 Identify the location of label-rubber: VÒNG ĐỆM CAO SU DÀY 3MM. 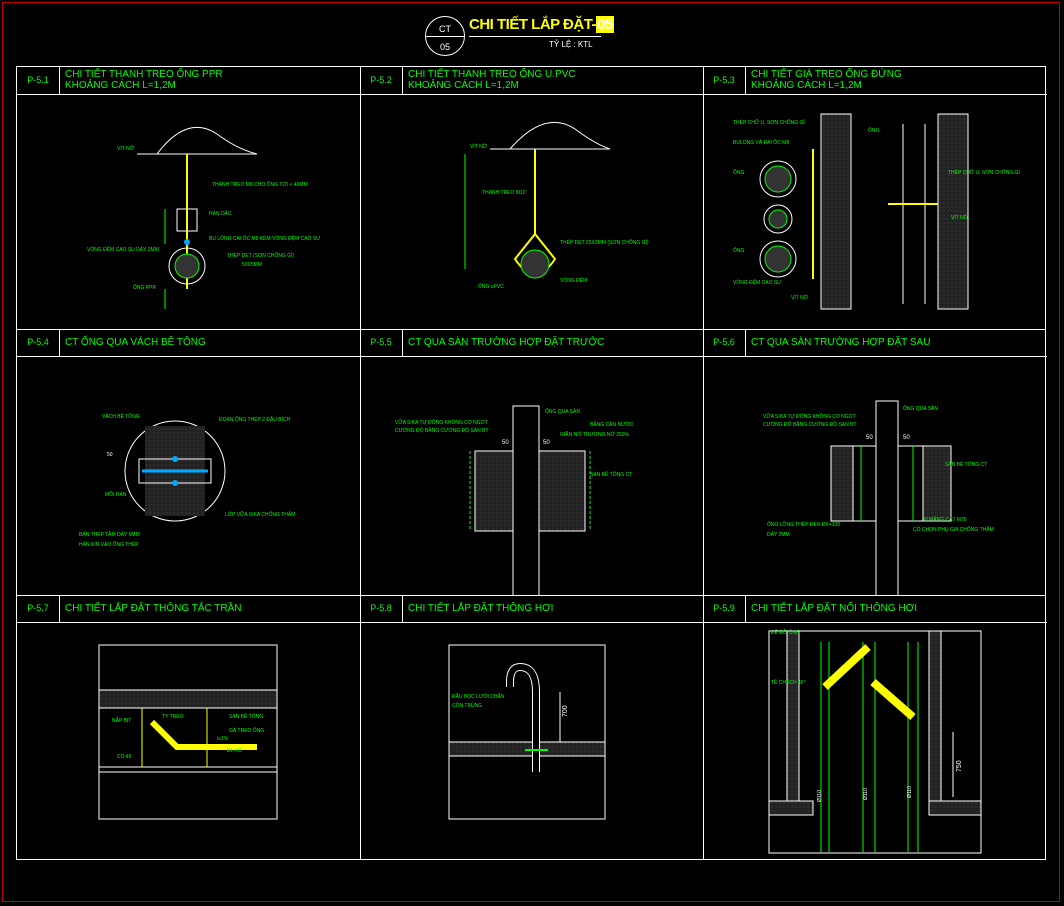
(123, 249).